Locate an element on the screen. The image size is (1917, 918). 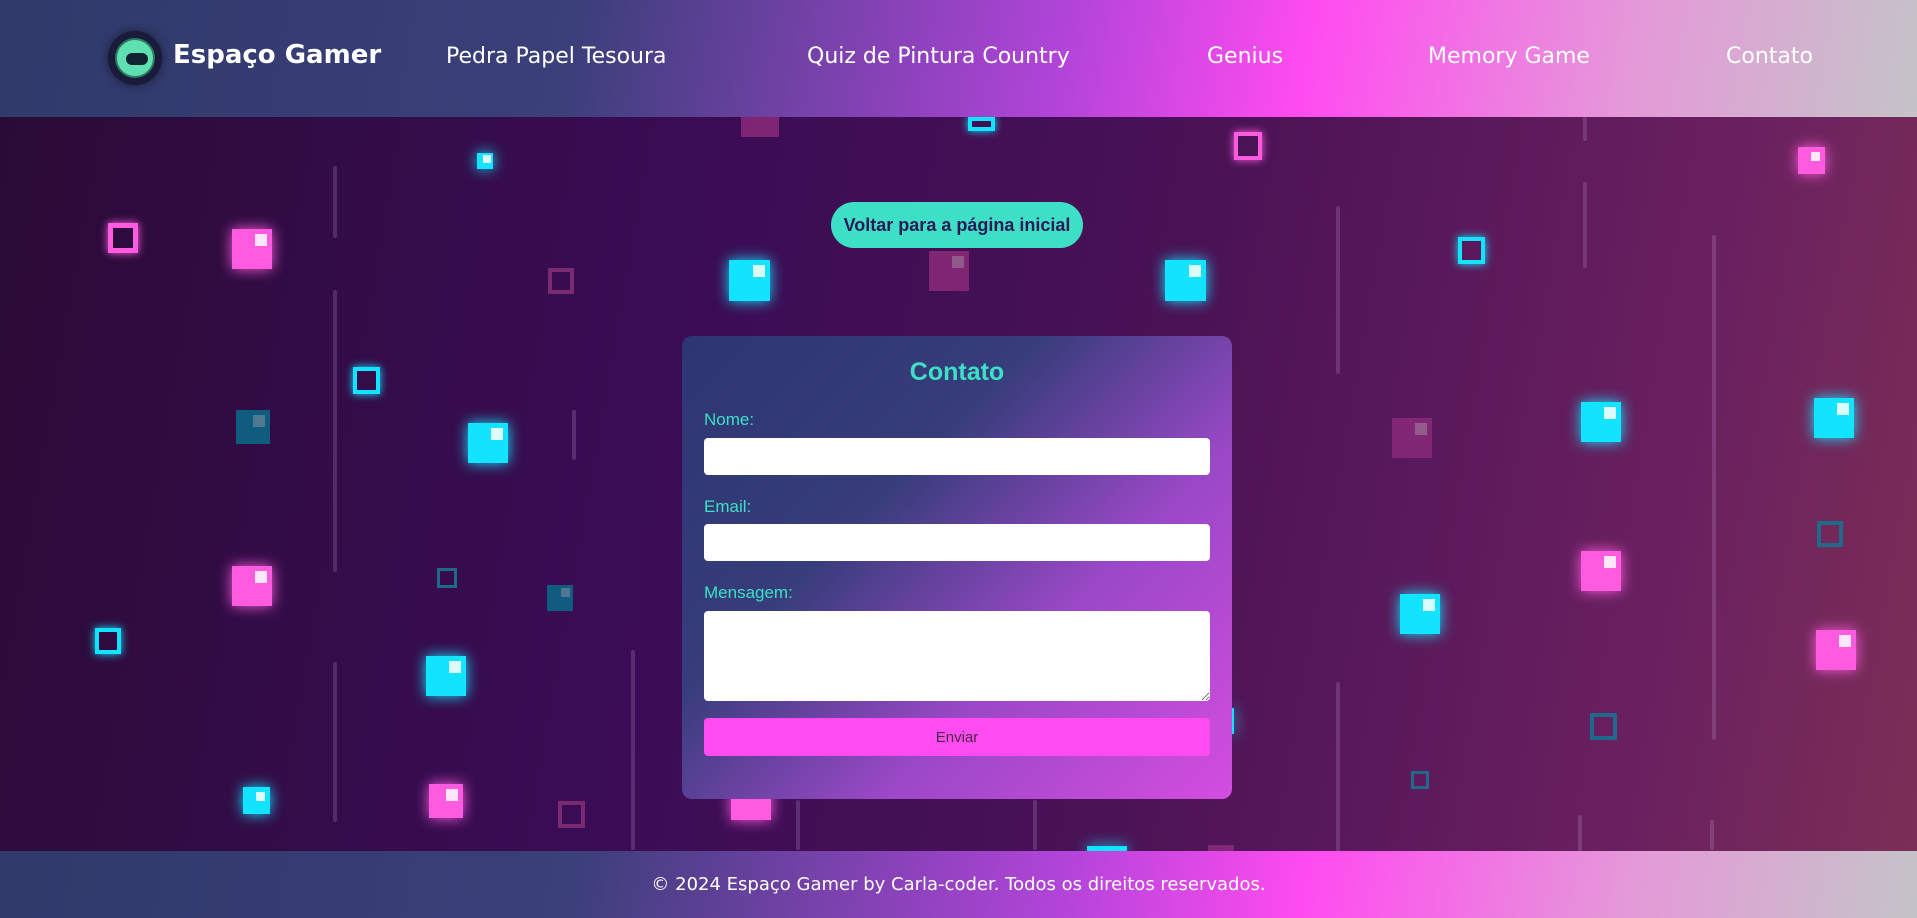
name-field is located at coordinates (957, 456).